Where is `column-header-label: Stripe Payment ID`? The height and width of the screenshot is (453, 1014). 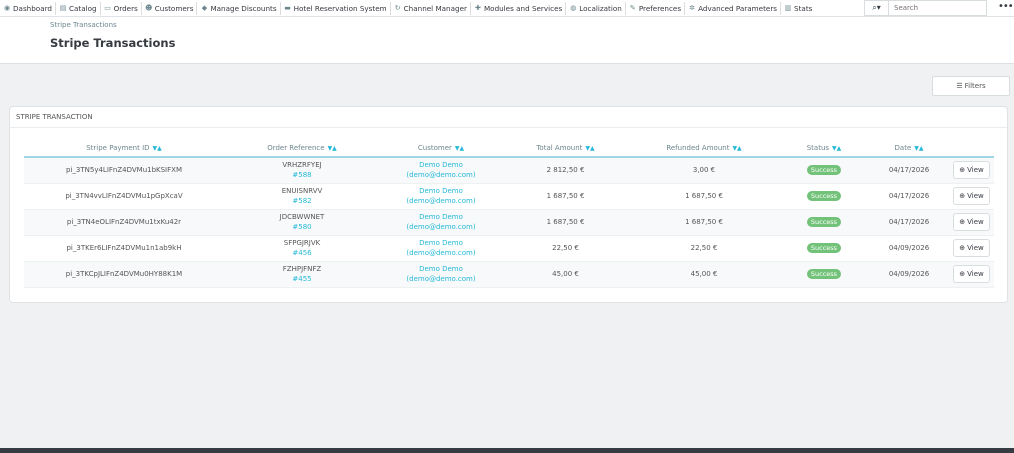 column-header-label: Stripe Payment ID is located at coordinates (118, 148).